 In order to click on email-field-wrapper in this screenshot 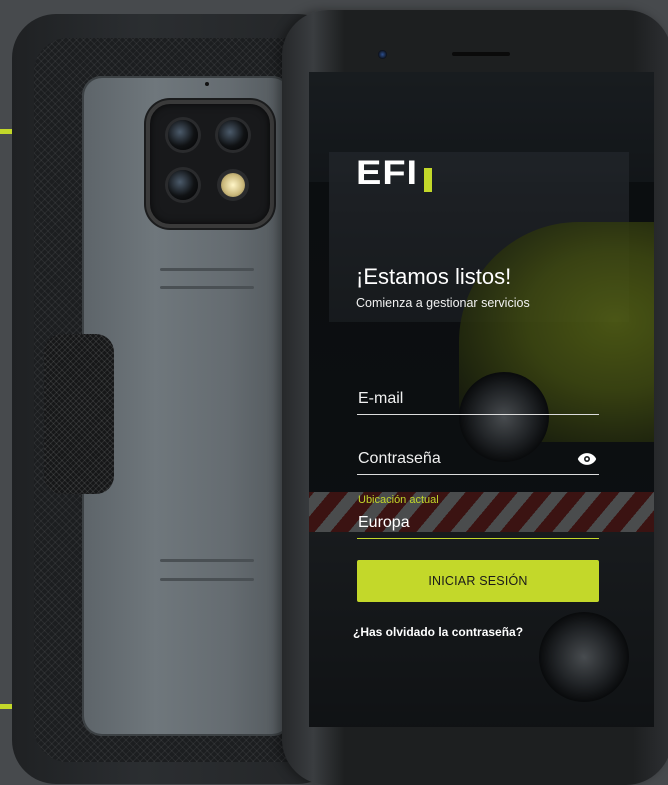, I will do `click(478, 402)`.